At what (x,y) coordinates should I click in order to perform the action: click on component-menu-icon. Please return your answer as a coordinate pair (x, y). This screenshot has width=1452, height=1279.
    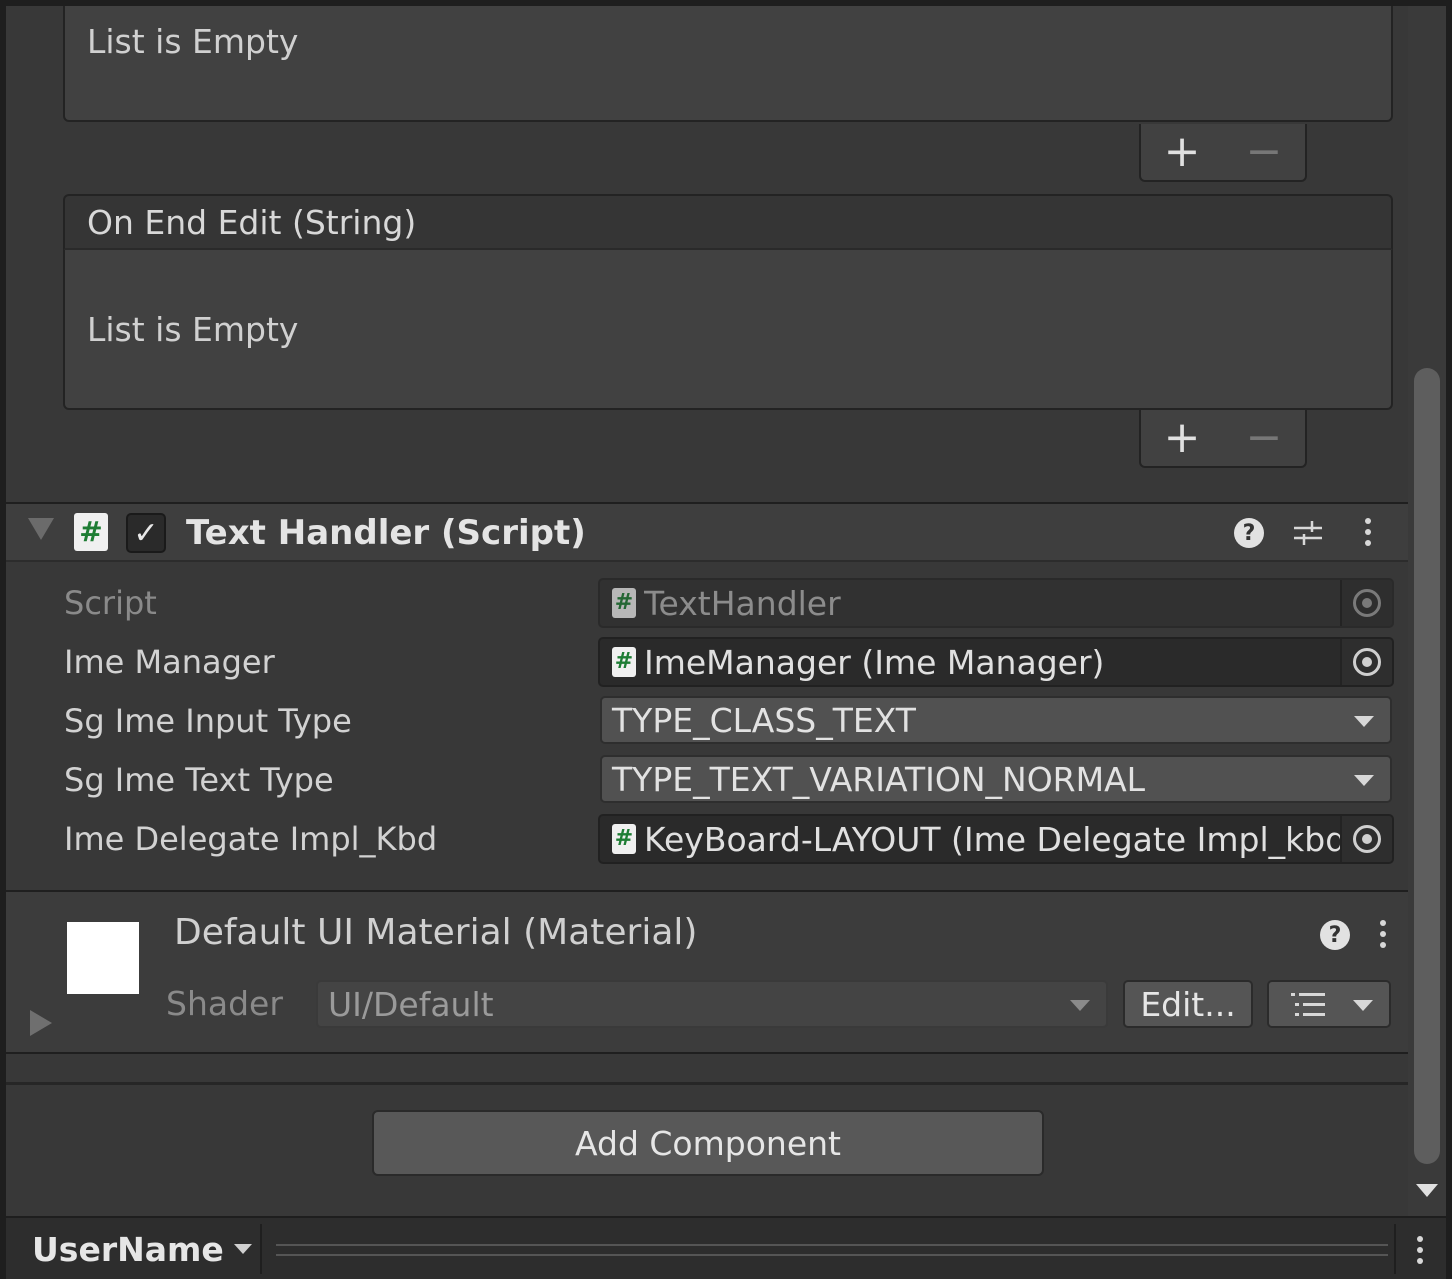
    Looking at the image, I should click on (1368, 534).